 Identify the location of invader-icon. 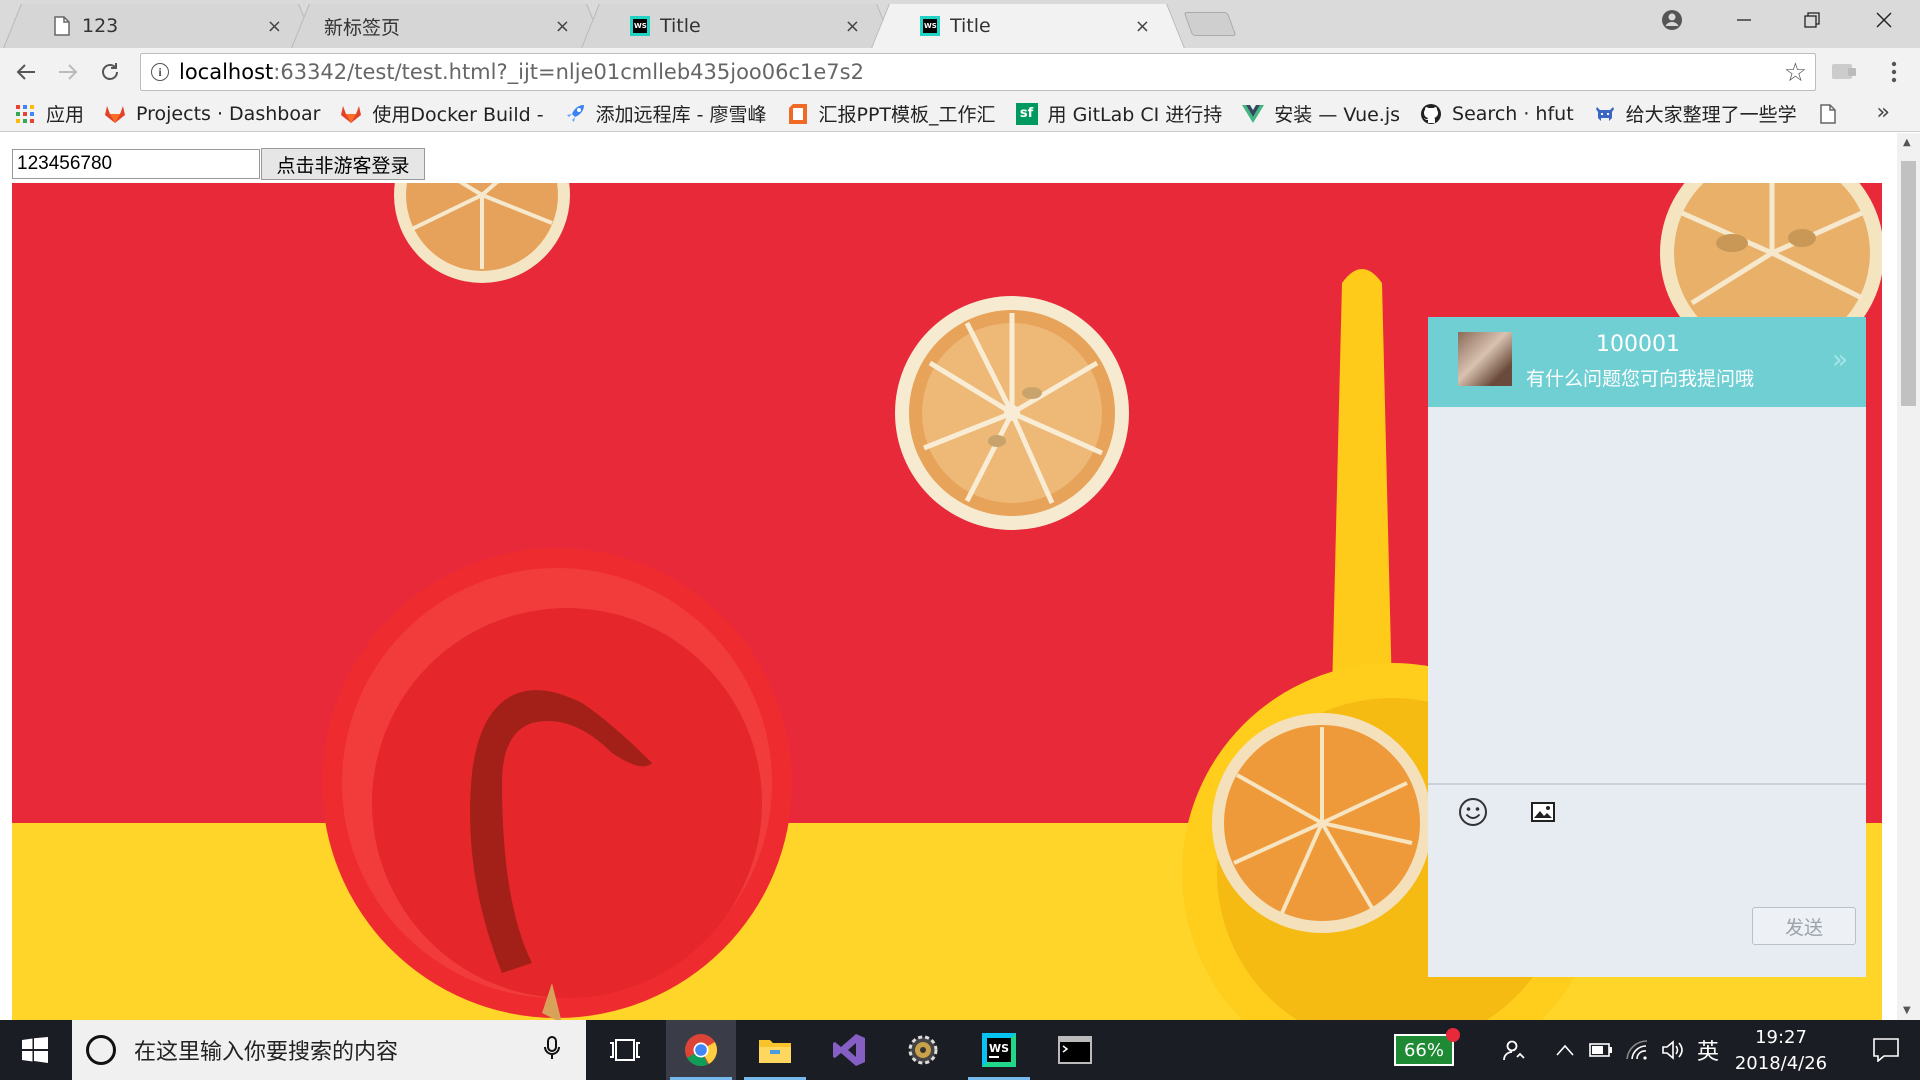
(1605, 114).